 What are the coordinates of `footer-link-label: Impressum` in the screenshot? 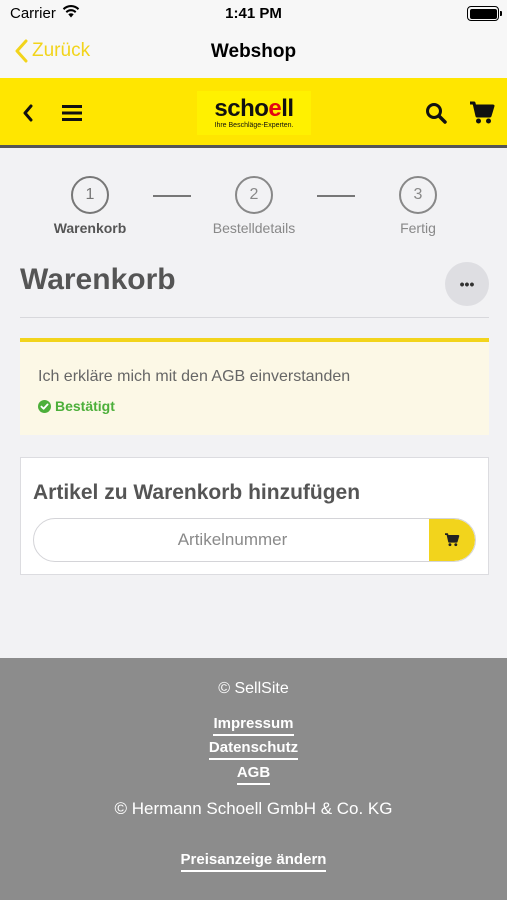 It's located at (253, 725).